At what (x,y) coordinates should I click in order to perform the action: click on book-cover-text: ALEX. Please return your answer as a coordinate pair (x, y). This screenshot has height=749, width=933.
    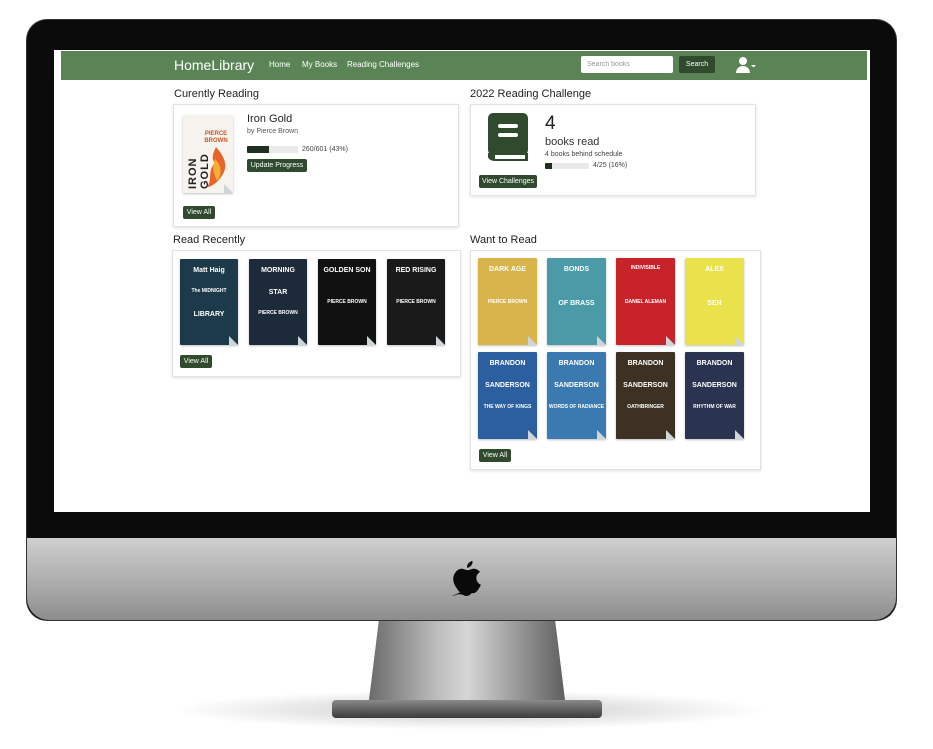
    Looking at the image, I should click on (714, 269).